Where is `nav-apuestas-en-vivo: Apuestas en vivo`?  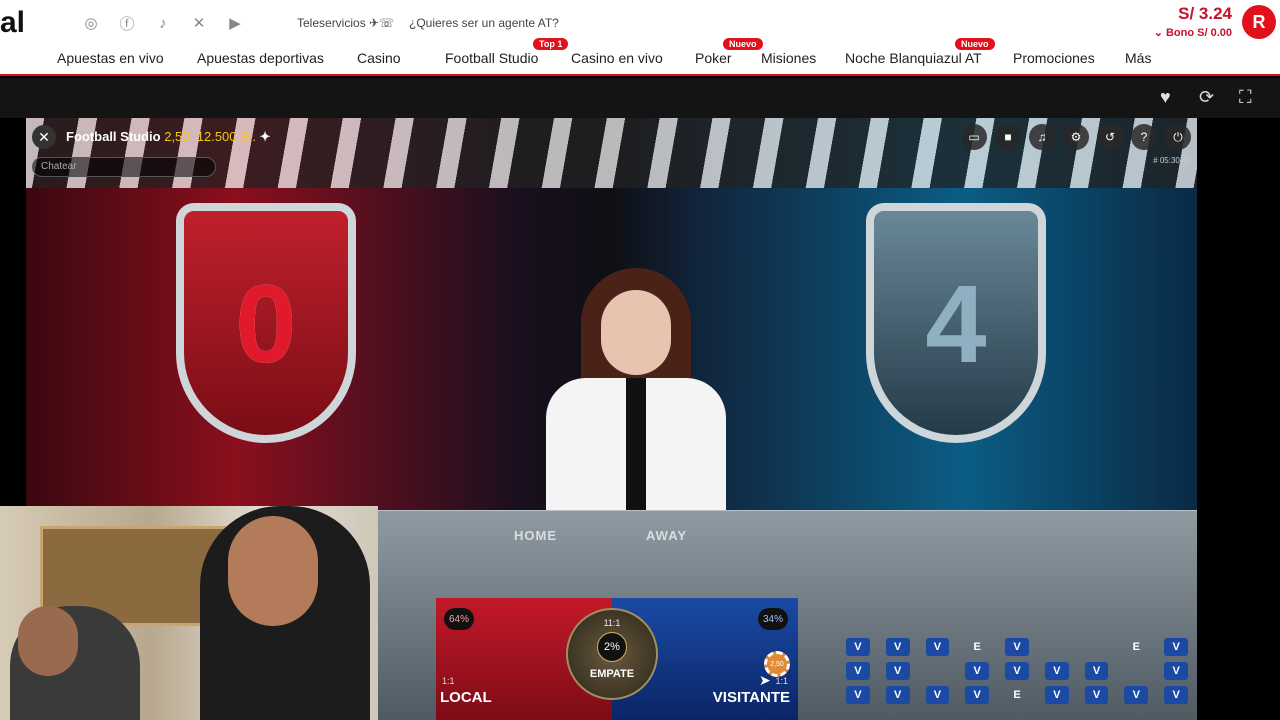 nav-apuestas-en-vivo: Apuestas en vivo is located at coordinates (110, 58).